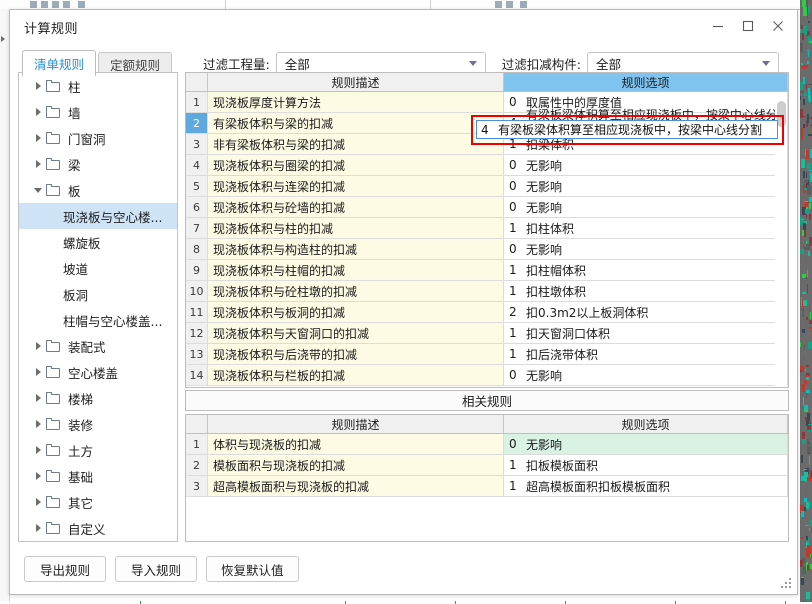 This screenshot has height=604, width=812. I want to click on rule-description-cell: 现浇板体积与板洞的扣减, so click(356, 312).